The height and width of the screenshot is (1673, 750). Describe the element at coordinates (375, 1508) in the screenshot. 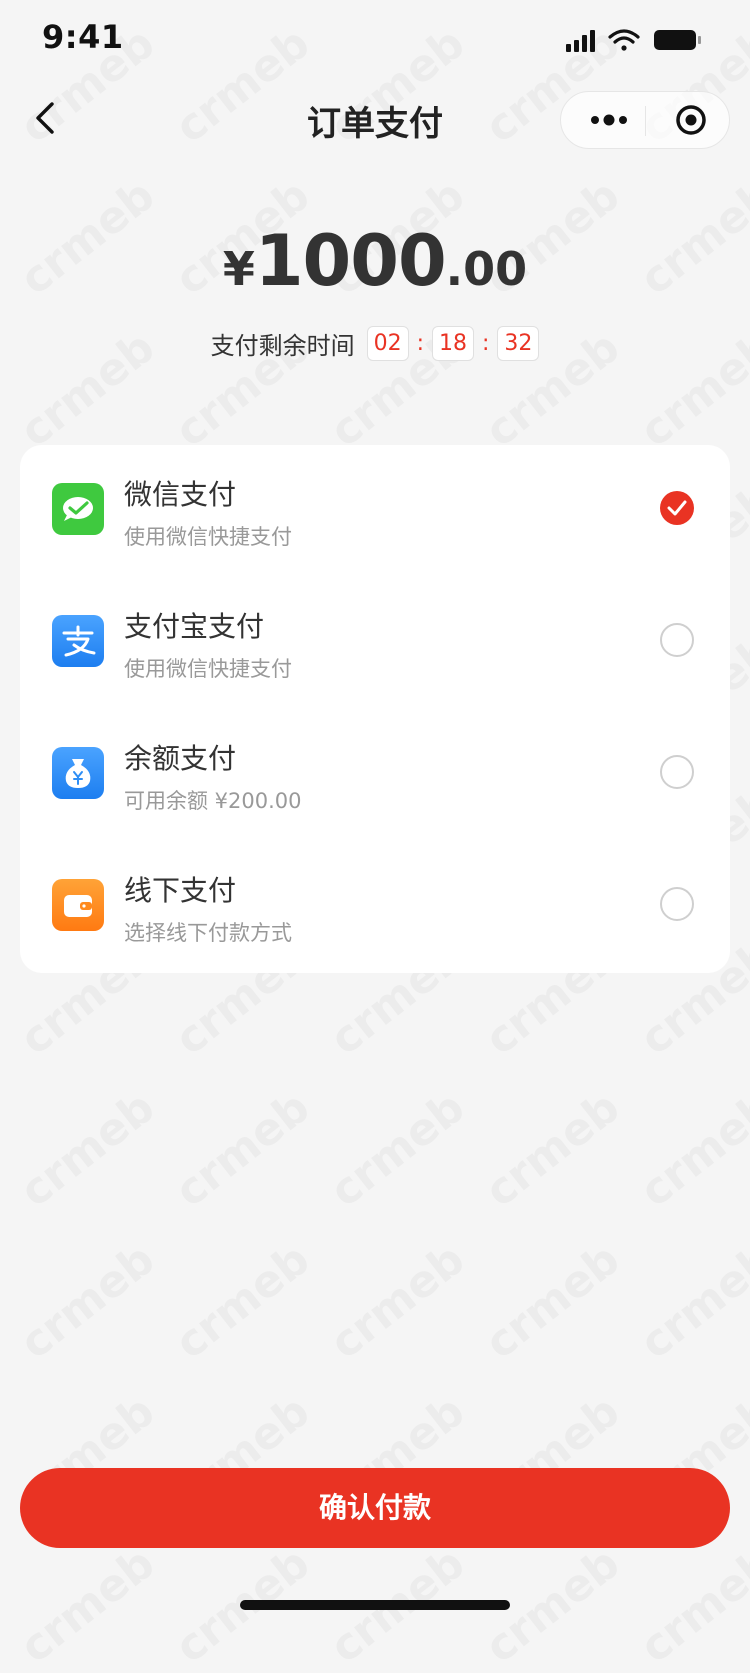

I see `confirm-payment-button: 确认付款` at that location.